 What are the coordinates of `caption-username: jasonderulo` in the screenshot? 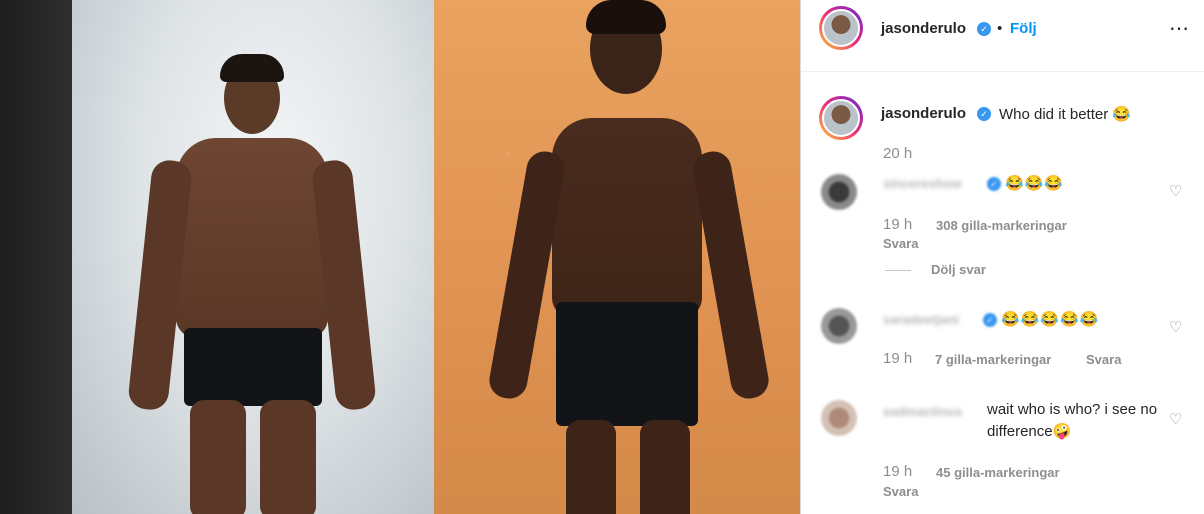 It's located at (923, 113).